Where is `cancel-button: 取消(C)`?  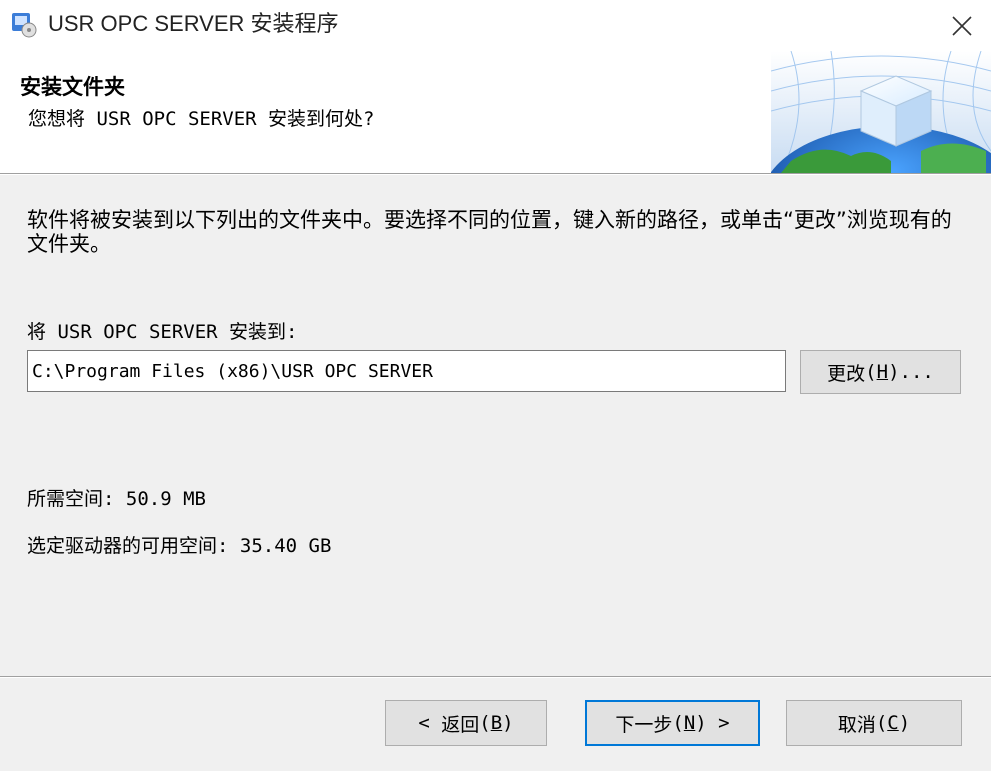 cancel-button: 取消(C) is located at coordinates (874, 723).